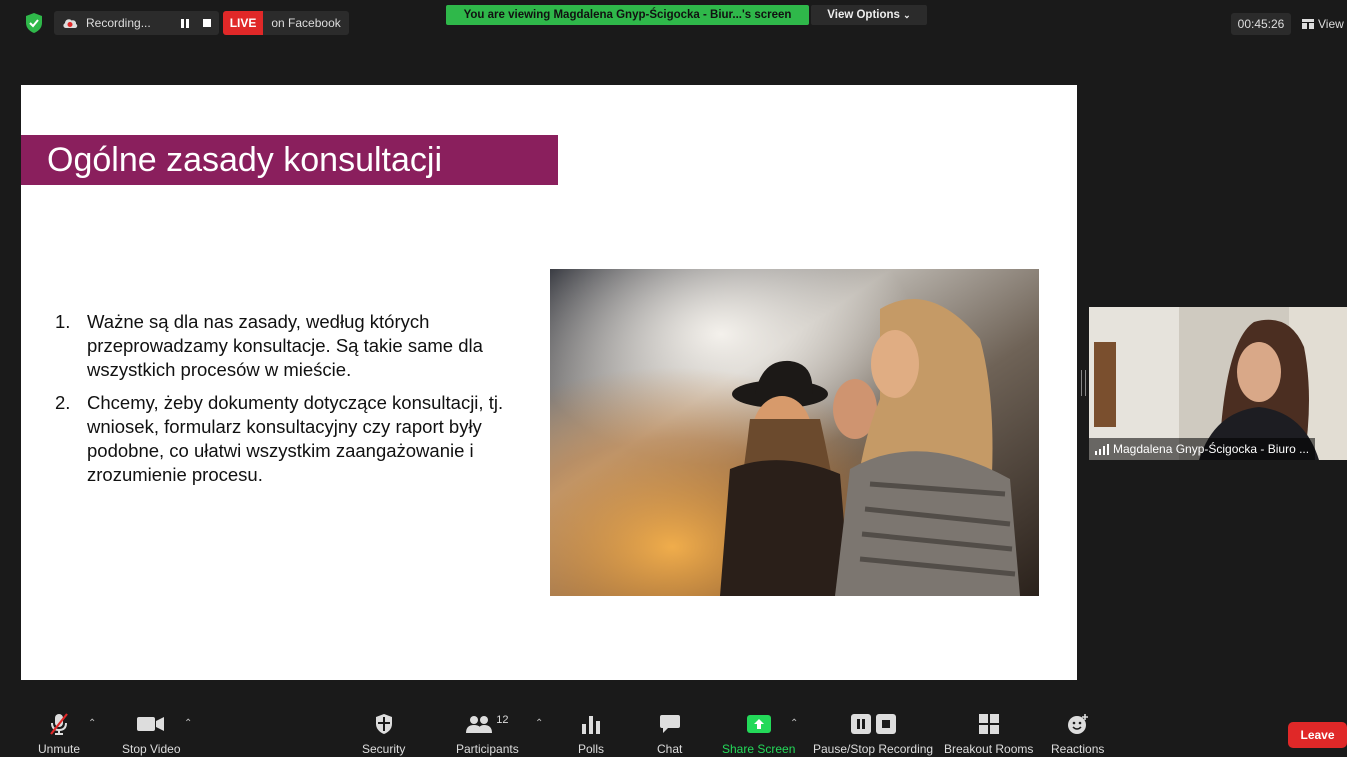  Describe the element at coordinates (306, 23) in the screenshot. I see `live-platform-label: on Facebook` at that location.